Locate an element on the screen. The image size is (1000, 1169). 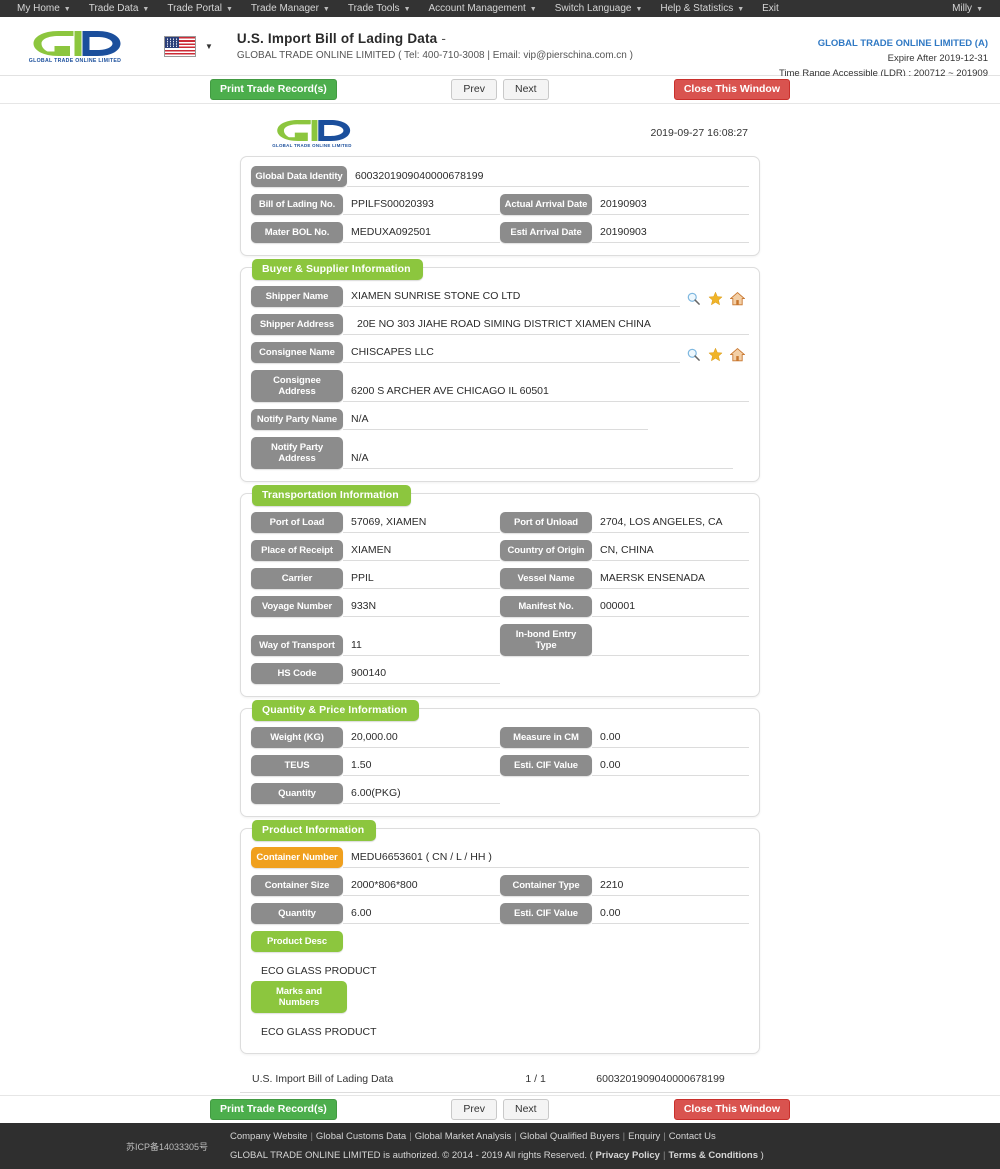
label-carrier: Carrier is located at coordinates (297, 578).